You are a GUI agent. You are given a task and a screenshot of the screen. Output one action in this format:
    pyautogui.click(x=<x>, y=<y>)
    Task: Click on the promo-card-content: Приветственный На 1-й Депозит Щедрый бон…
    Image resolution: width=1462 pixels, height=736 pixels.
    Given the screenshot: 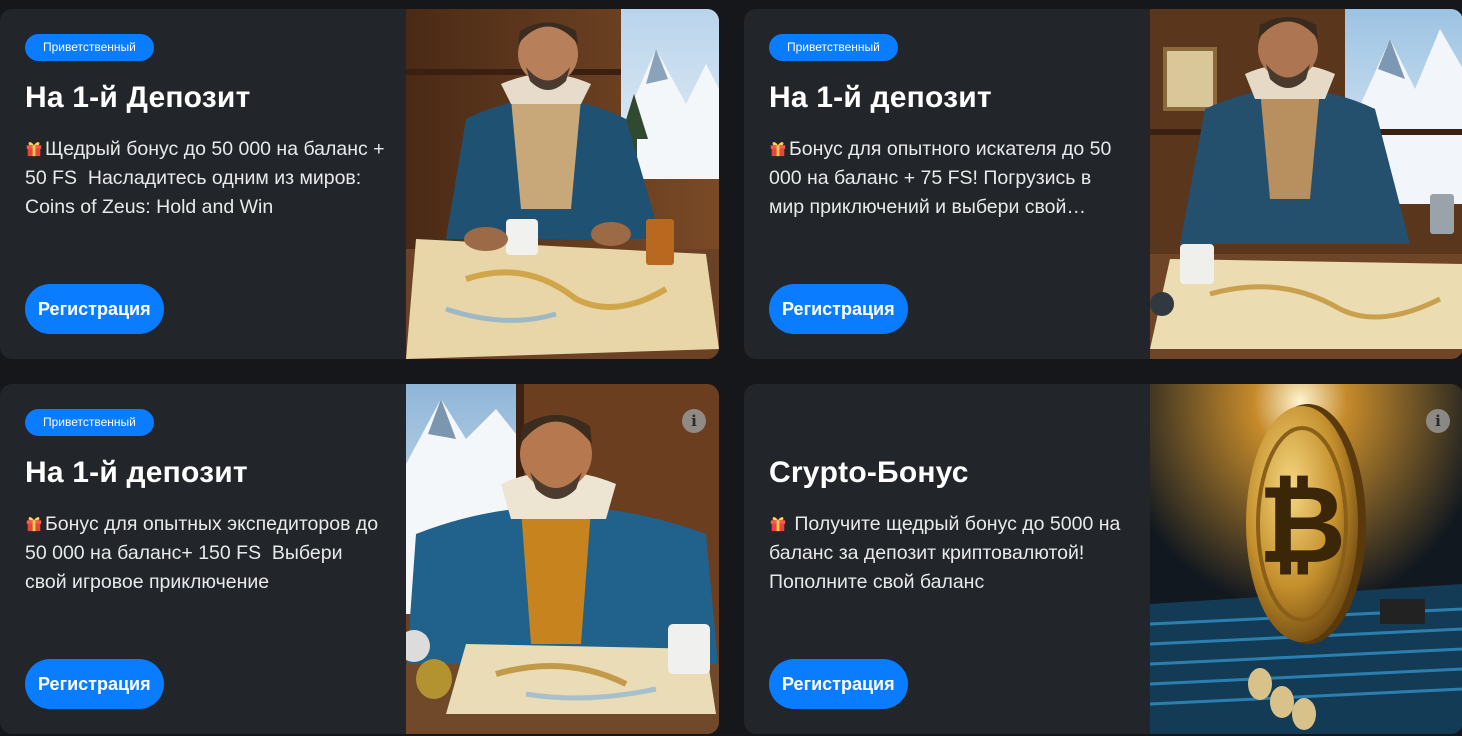 What is the action you would take?
    pyautogui.click(x=210, y=184)
    